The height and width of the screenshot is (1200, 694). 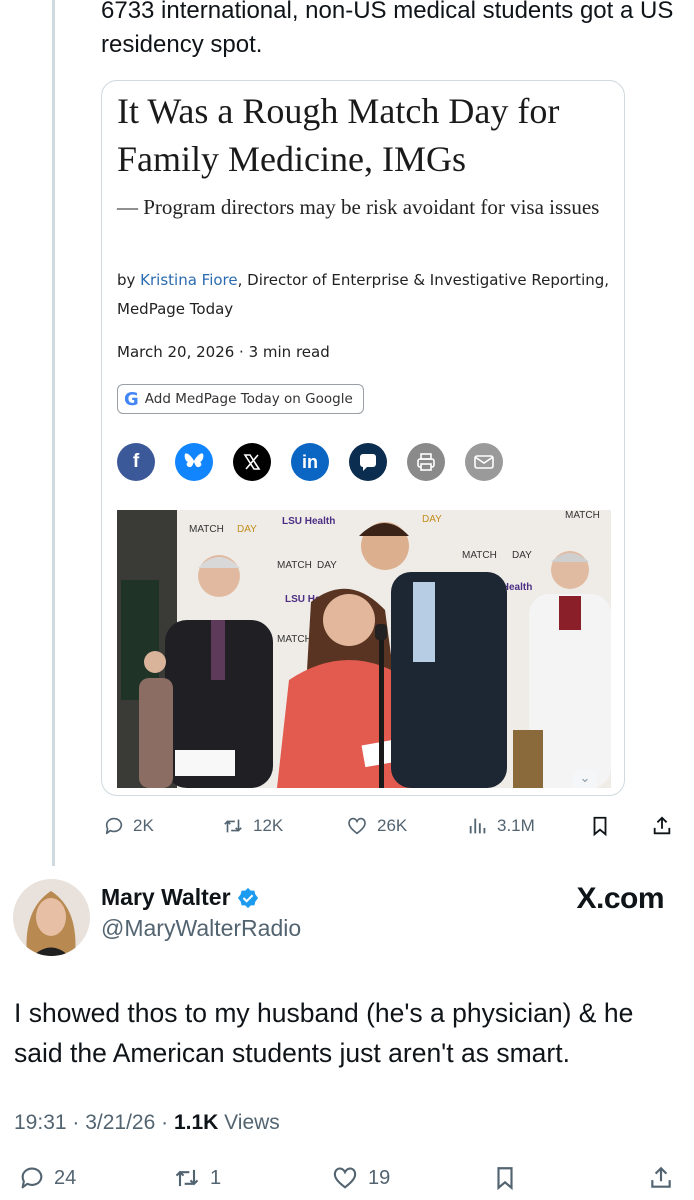 I want to click on comment-icon, so click(x=368, y=462).